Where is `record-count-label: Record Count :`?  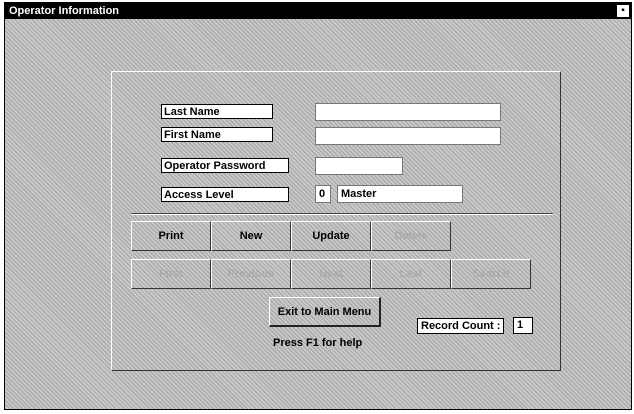
record-count-label: Record Count : is located at coordinates (461, 326).